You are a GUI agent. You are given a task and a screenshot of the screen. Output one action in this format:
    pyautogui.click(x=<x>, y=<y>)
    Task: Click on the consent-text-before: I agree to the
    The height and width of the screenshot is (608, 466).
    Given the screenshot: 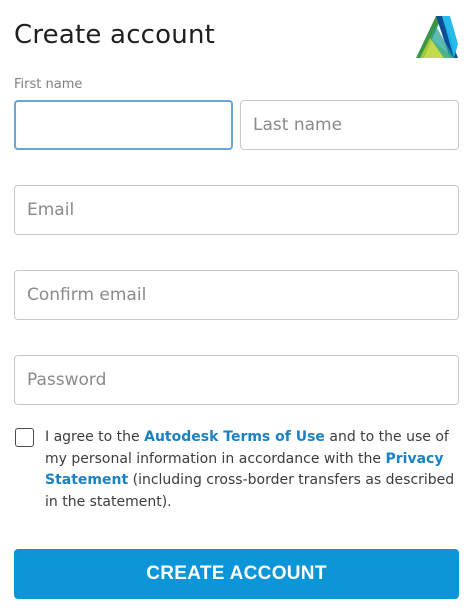 What is the action you would take?
    pyautogui.click(x=95, y=437)
    